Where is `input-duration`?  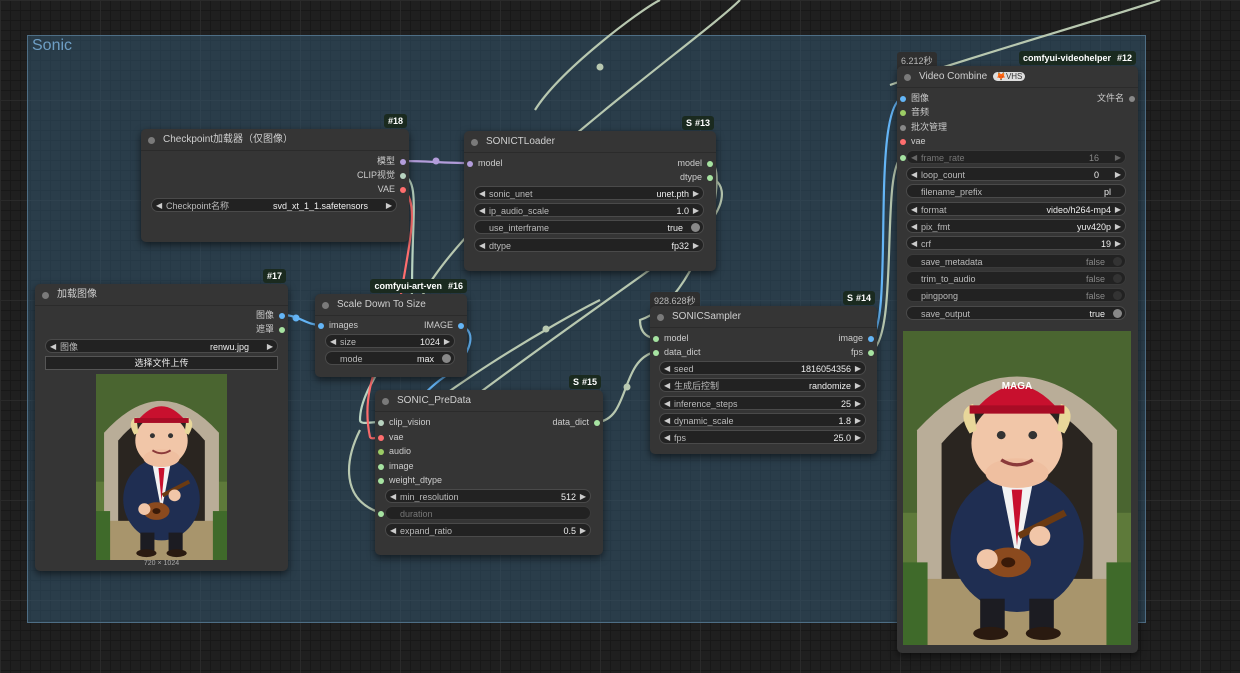
input-duration is located at coordinates (383, 513).